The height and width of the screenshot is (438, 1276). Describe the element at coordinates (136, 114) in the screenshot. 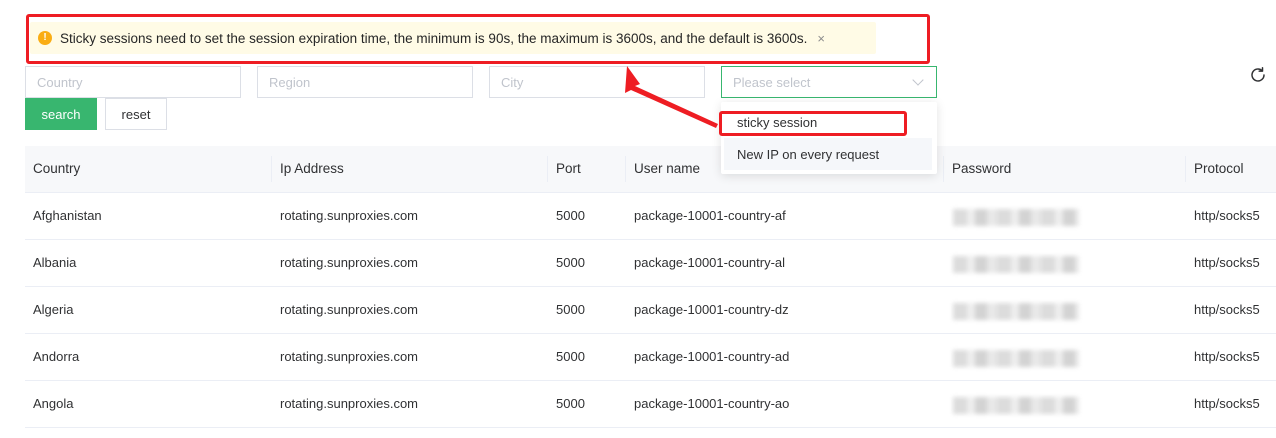

I see `reset-button: reset` at that location.